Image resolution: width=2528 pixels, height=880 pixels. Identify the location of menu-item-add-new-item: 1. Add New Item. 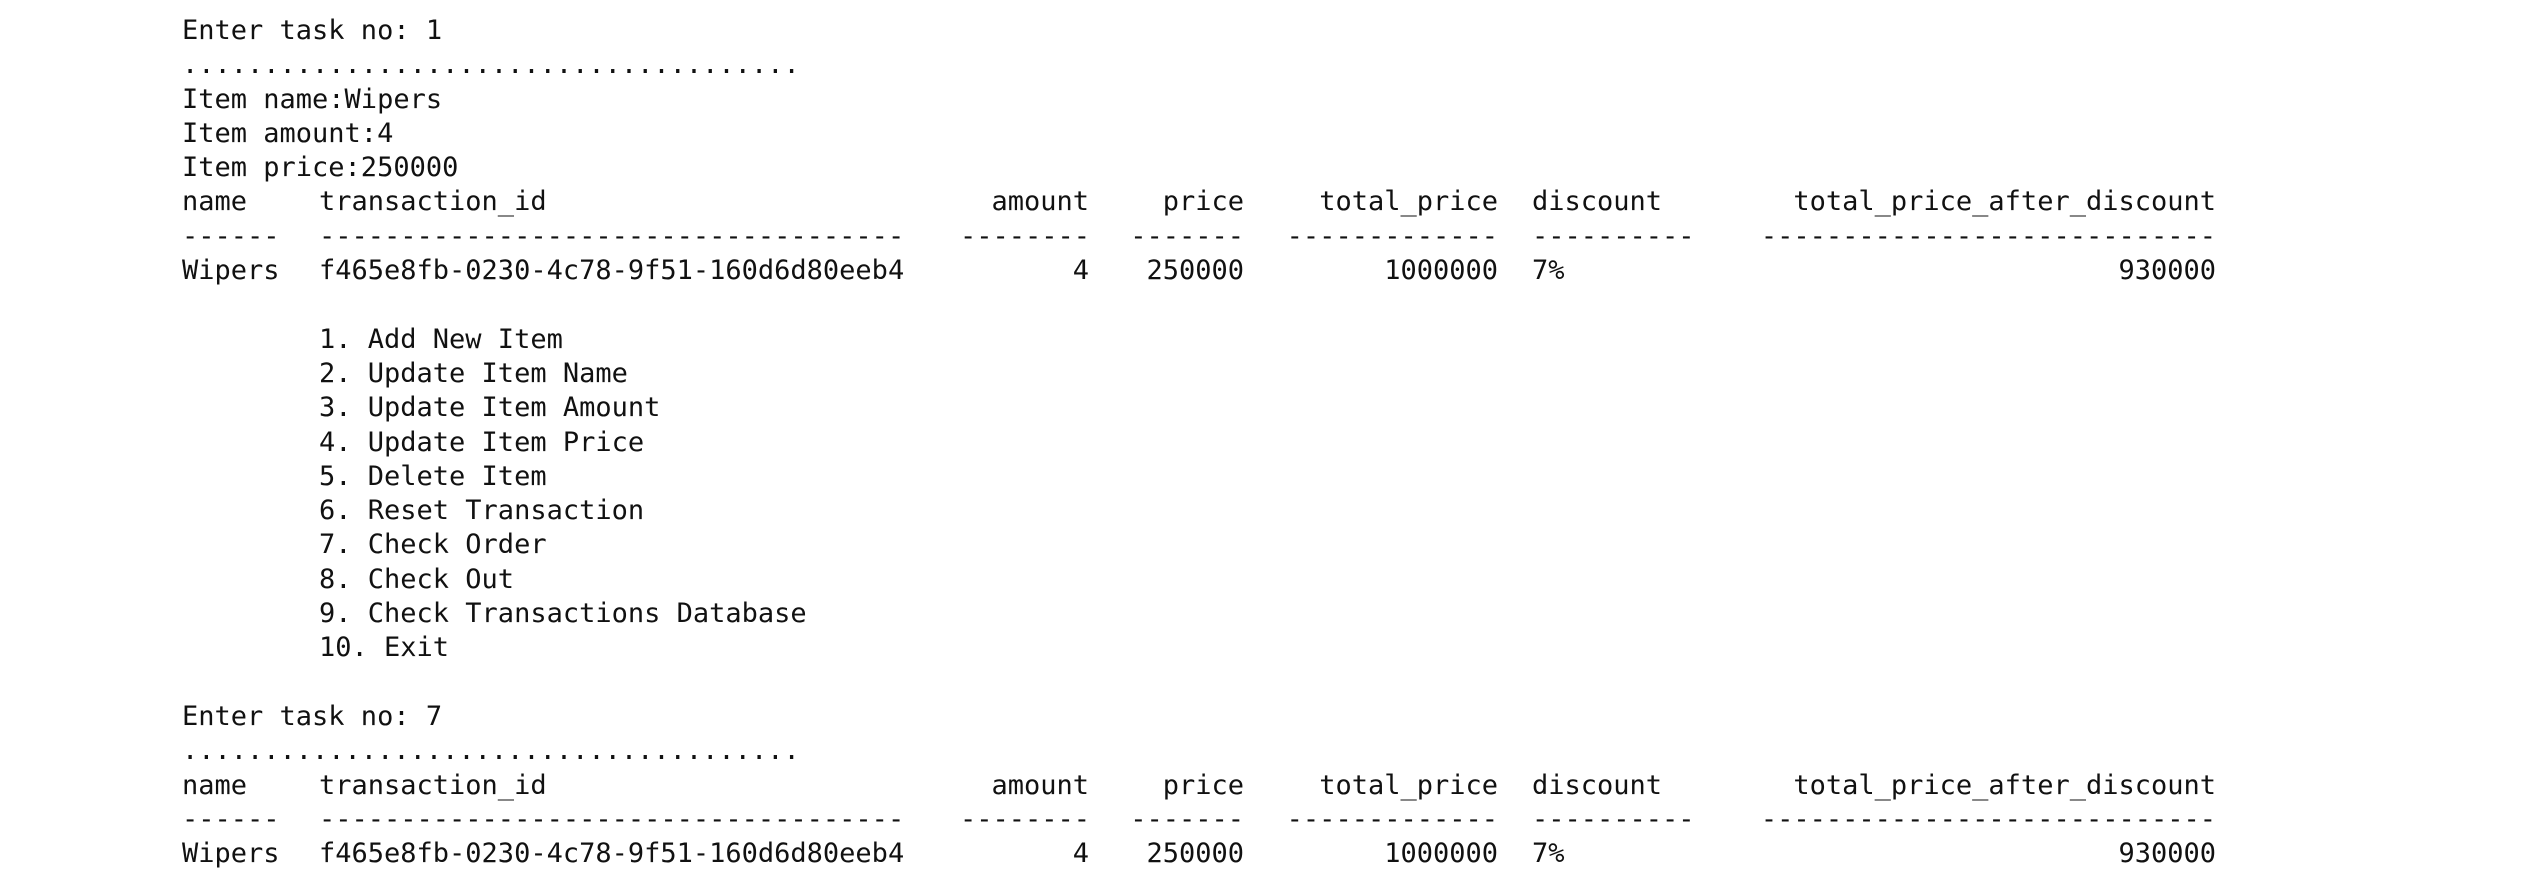
(441, 339).